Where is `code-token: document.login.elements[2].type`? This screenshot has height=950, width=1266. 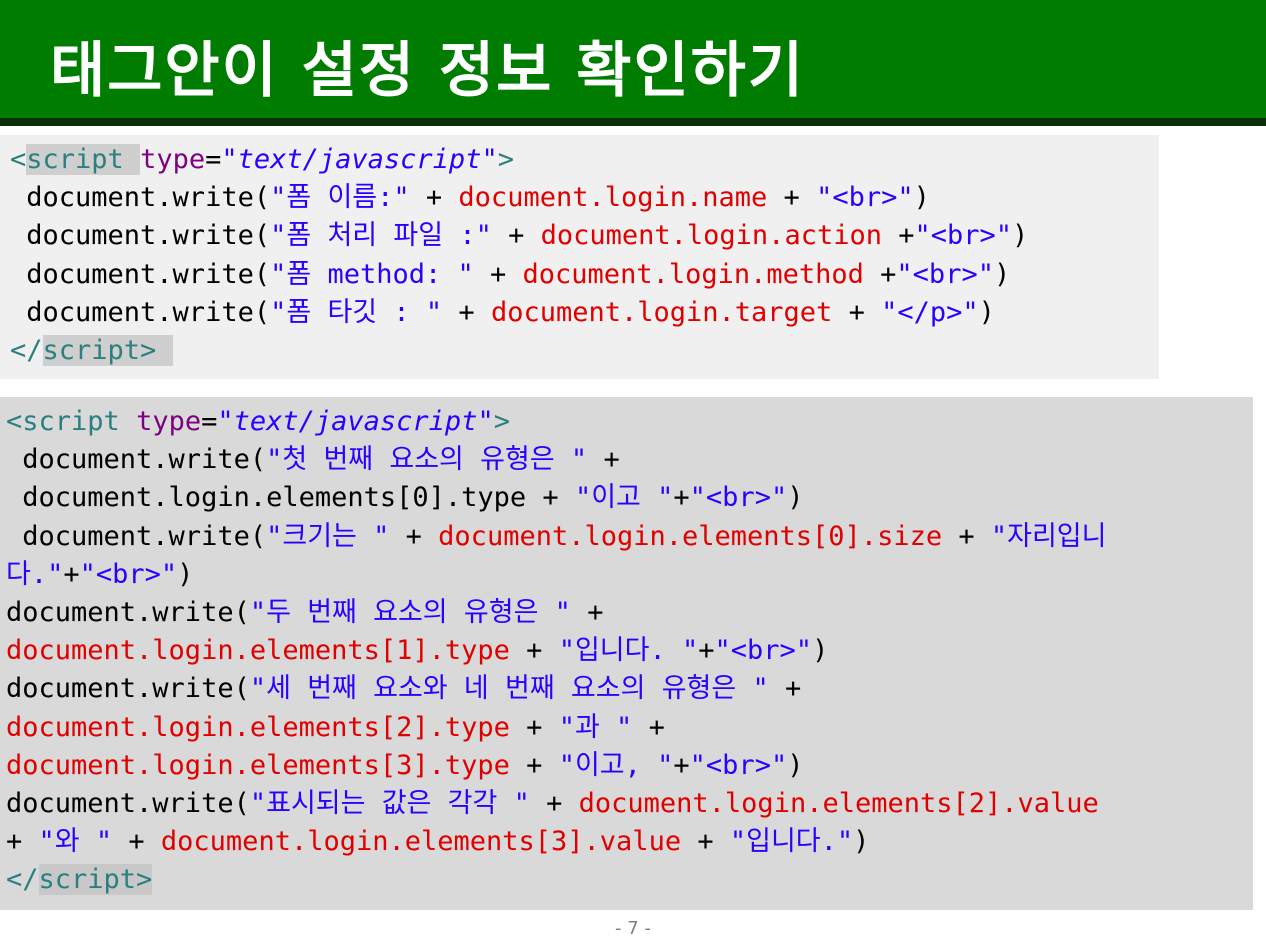 code-token: document.login.elements[2].type is located at coordinates (258, 727).